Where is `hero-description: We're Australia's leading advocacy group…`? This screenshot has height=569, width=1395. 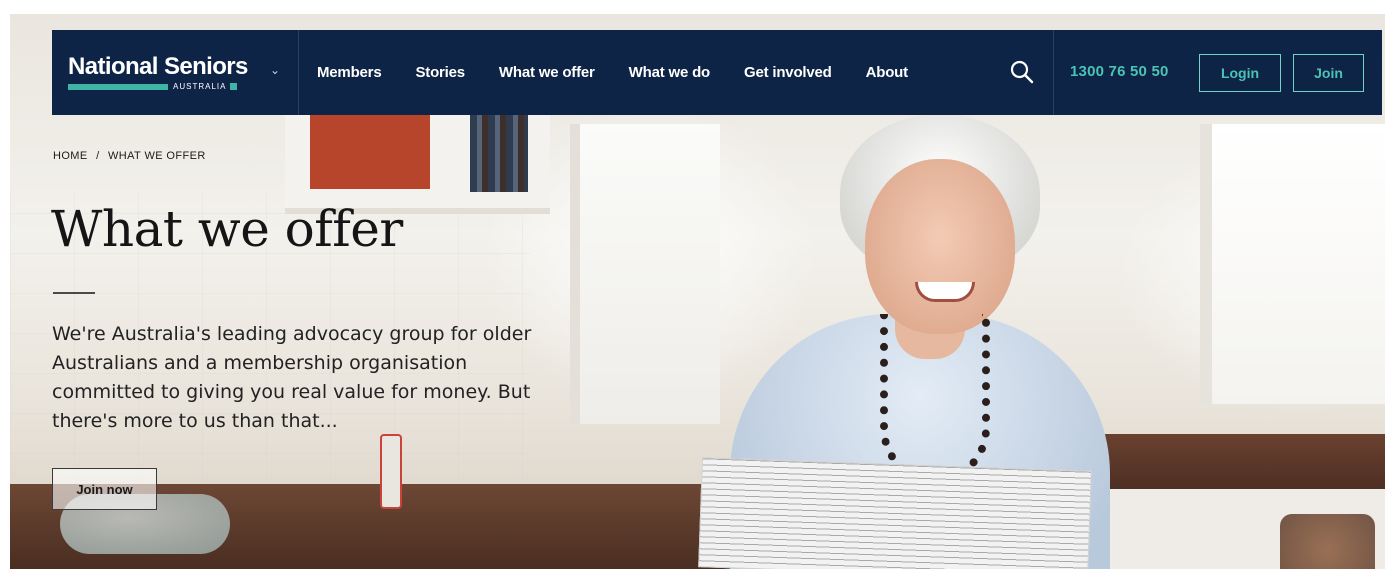 hero-description: We're Australia's leading advocacy group… is located at coordinates (292, 377).